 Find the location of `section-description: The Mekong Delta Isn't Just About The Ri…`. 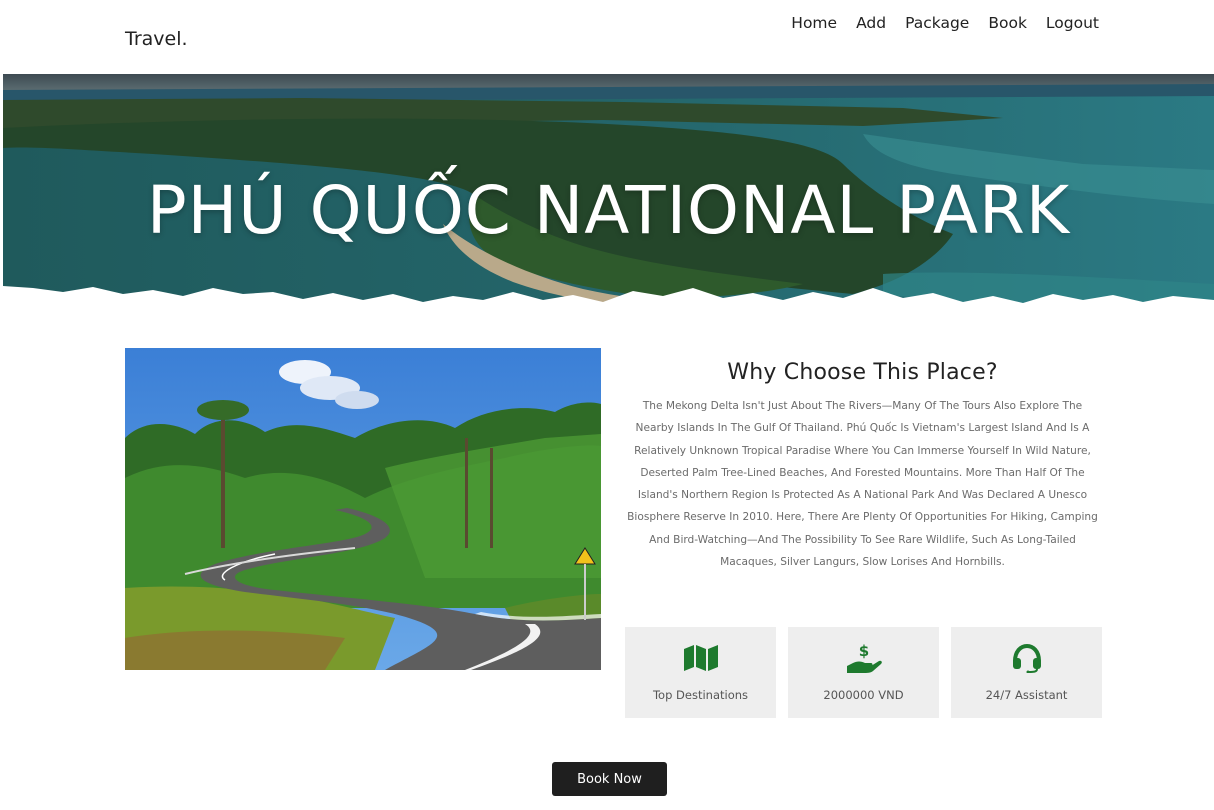

section-description: The Mekong Delta Isn't Just About The Ri… is located at coordinates (862, 484).